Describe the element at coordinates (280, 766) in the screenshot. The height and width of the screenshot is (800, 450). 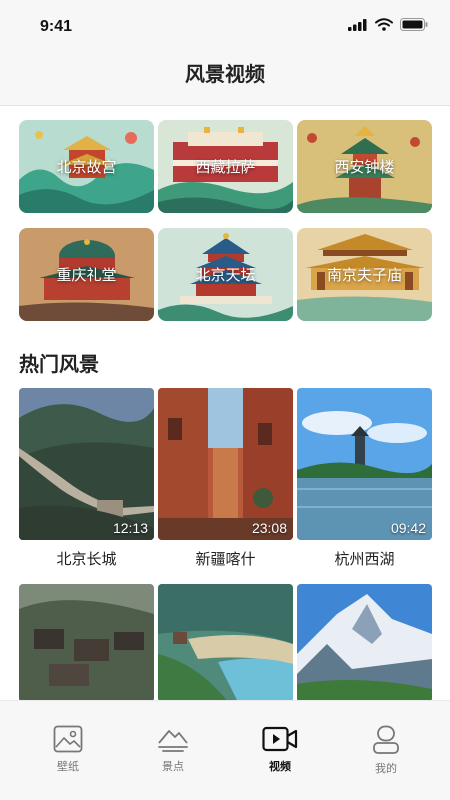
I see `tab-label: 视频` at that location.